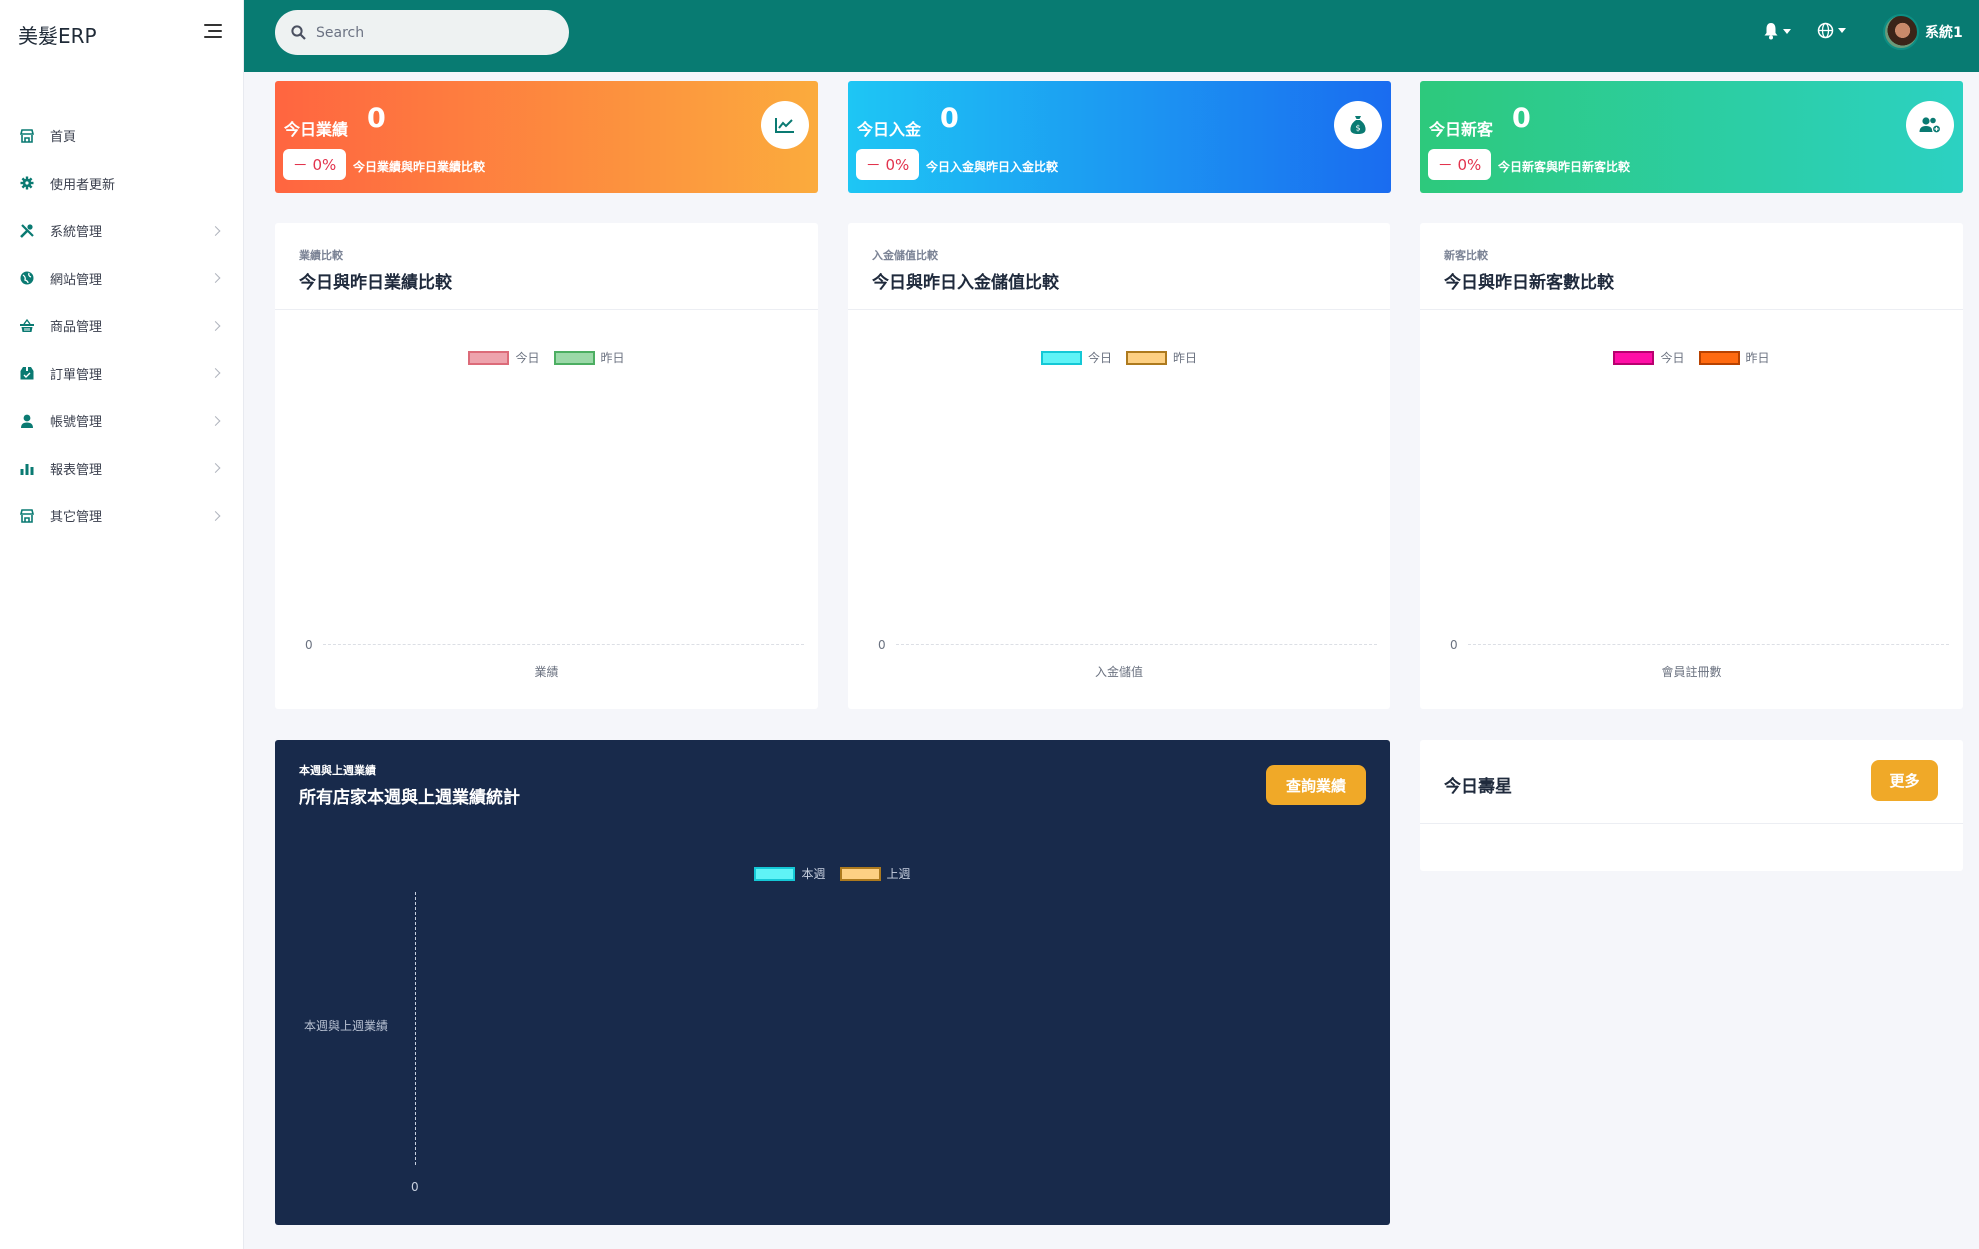  I want to click on legend-item-this-week: 本週, so click(790, 873).